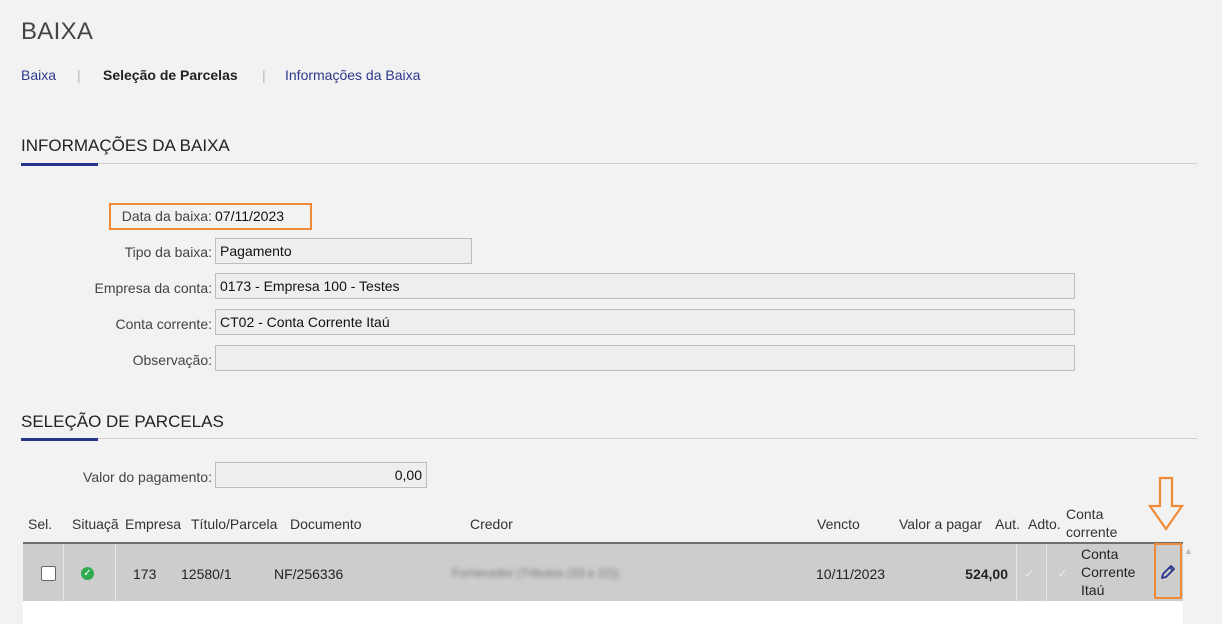  Describe the element at coordinates (1188, 551) in the screenshot. I see `scroll-up-arrow: ▲` at that location.